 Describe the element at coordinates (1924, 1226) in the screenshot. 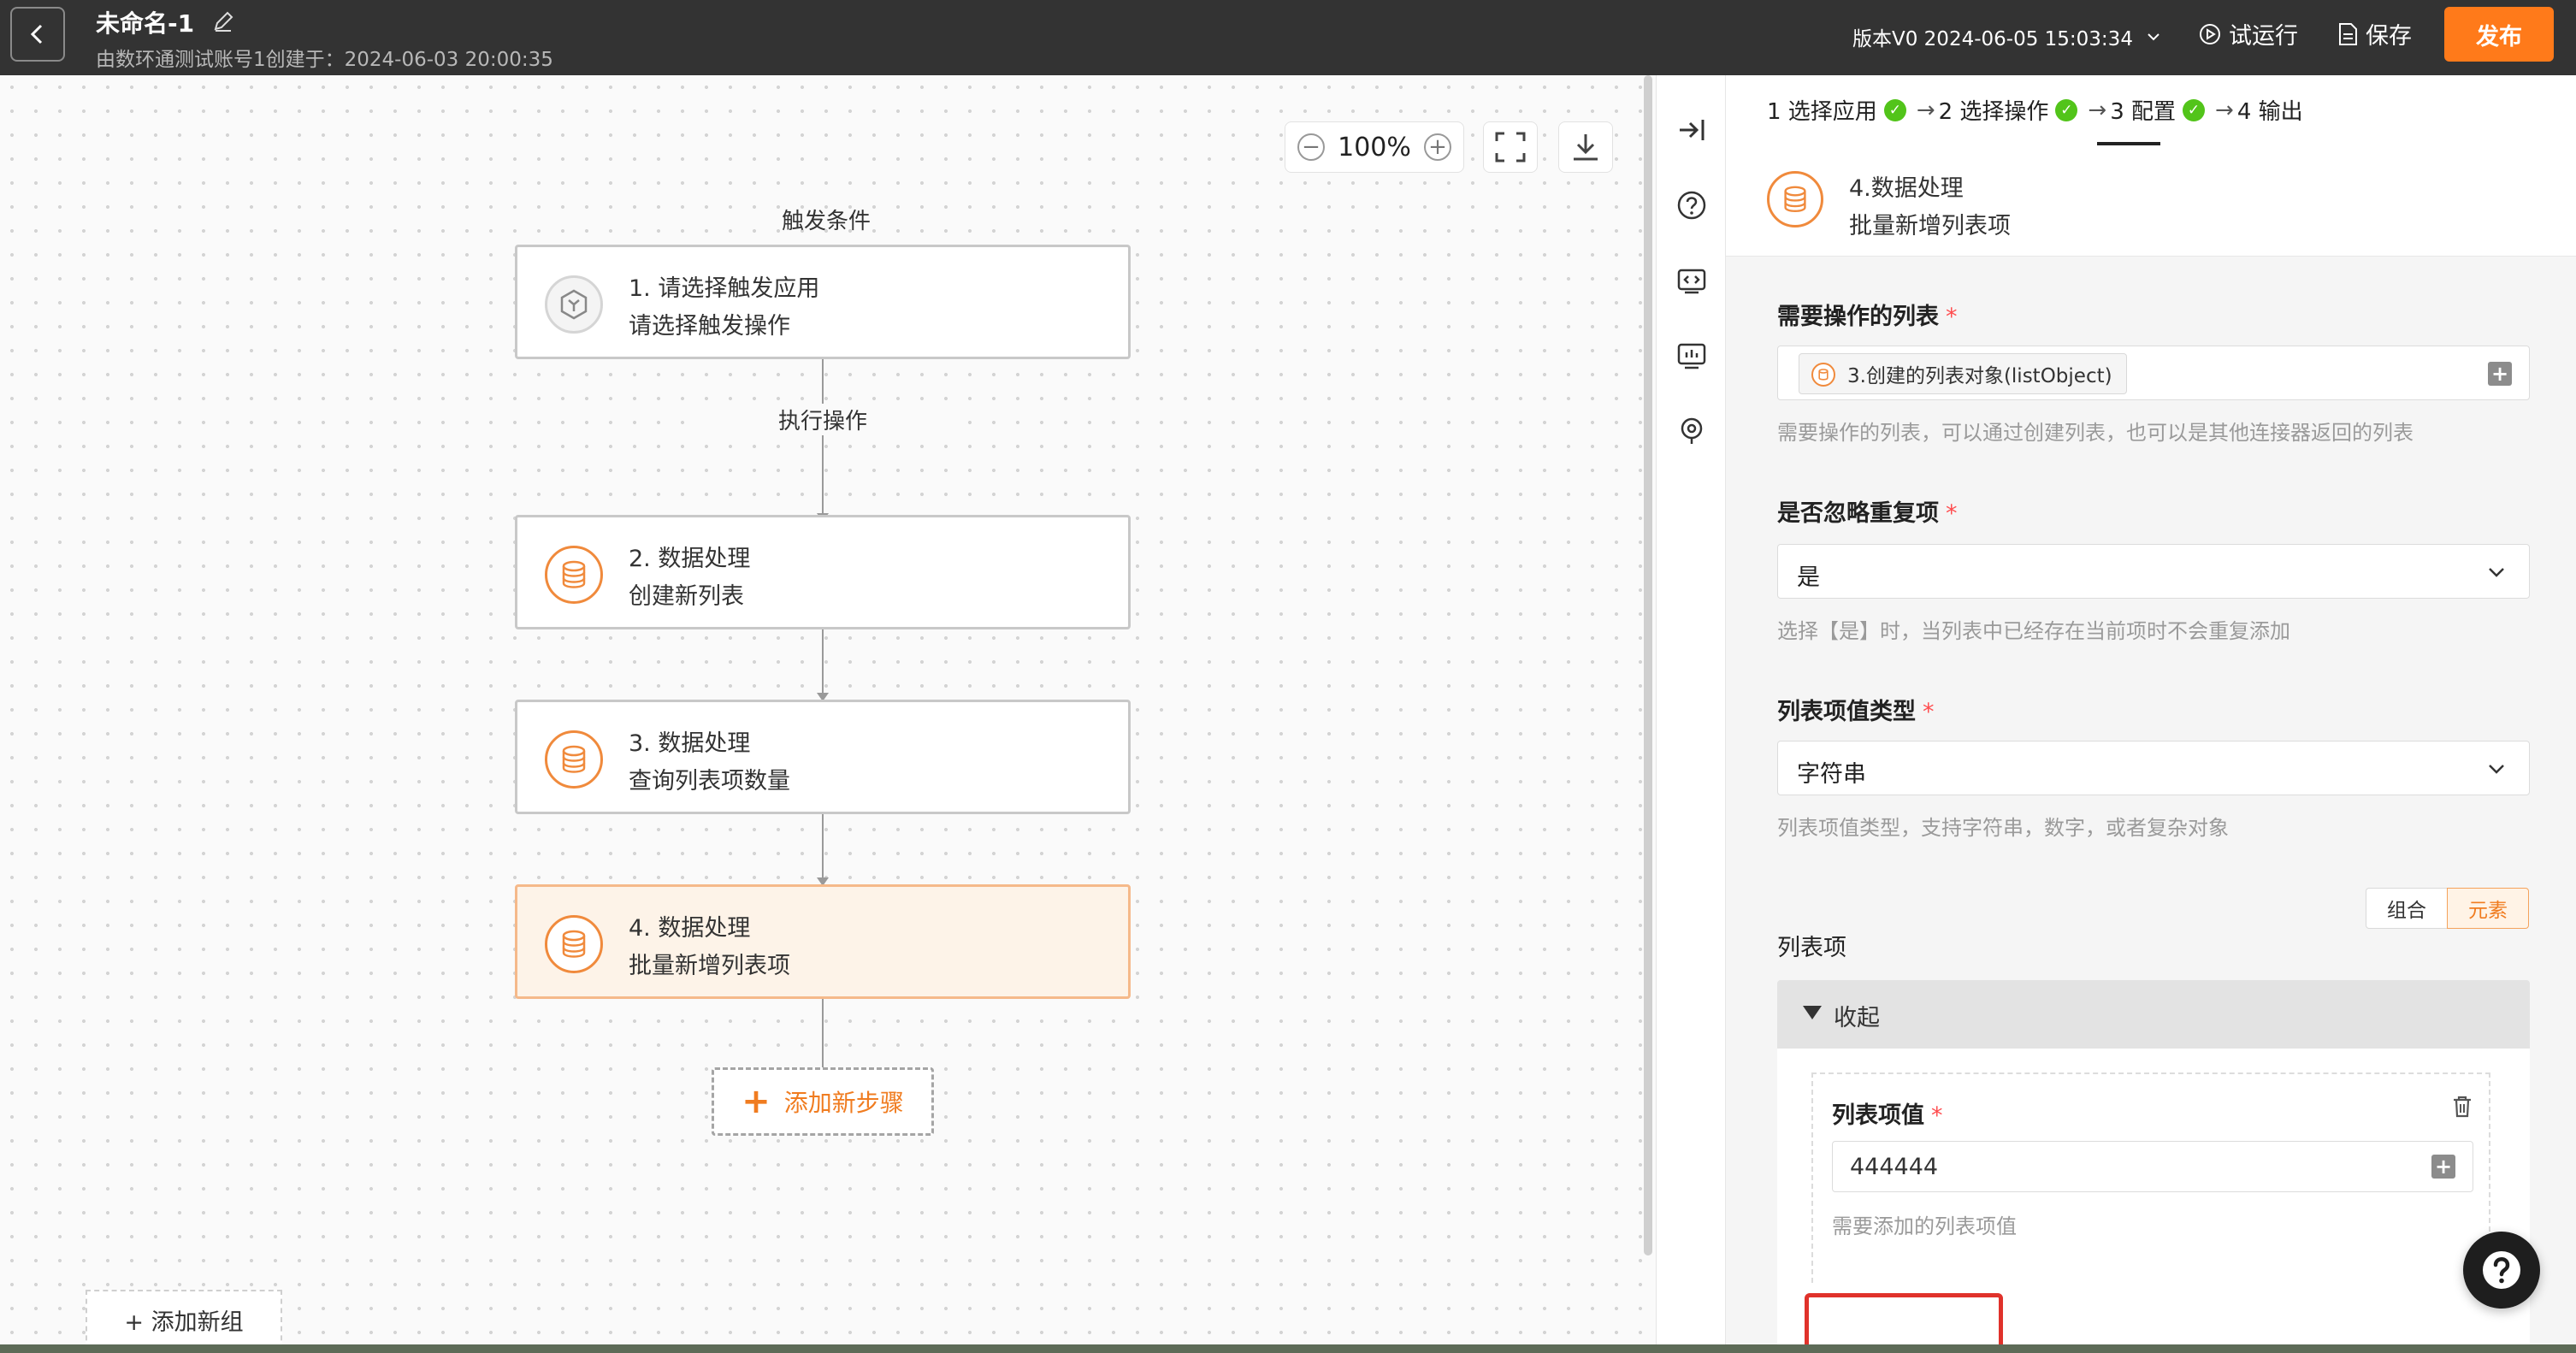

I see `item-value-help: 需要添加的列表项值` at that location.